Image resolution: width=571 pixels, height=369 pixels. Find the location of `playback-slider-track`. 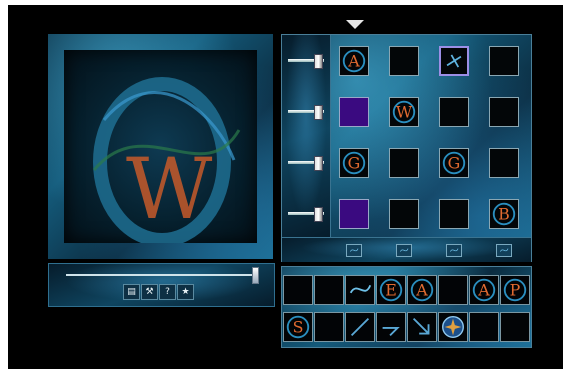

playback-slider-track is located at coordinates (161, 275).